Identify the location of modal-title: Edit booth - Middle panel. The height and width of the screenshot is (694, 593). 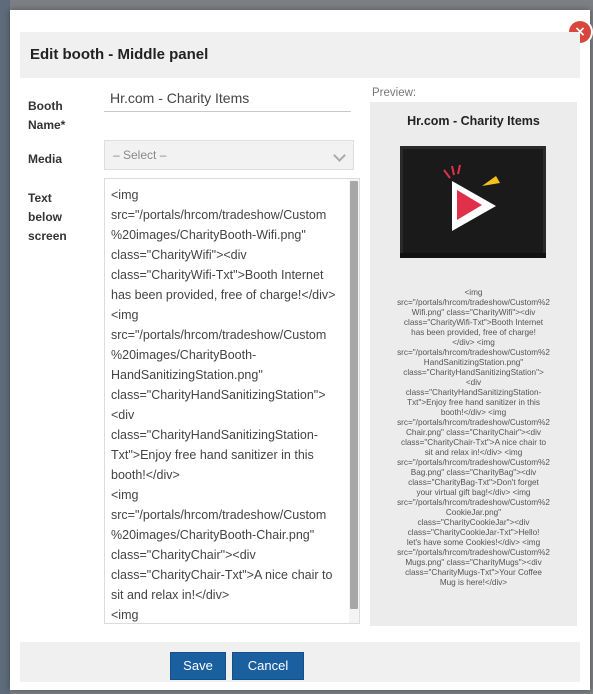
(119, 54).